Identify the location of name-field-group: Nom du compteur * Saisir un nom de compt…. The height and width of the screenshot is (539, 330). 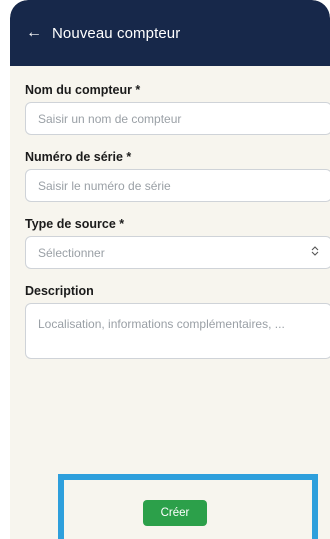
(177, 109).